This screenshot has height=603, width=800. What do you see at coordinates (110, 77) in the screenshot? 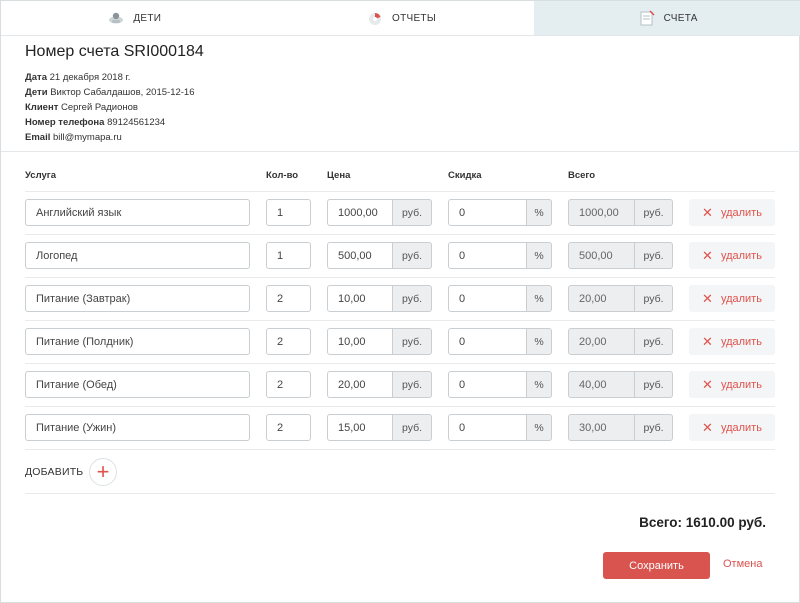
I see `info-date: Дата 21 декабря 2018 г.` at bounding box center [110, 77].